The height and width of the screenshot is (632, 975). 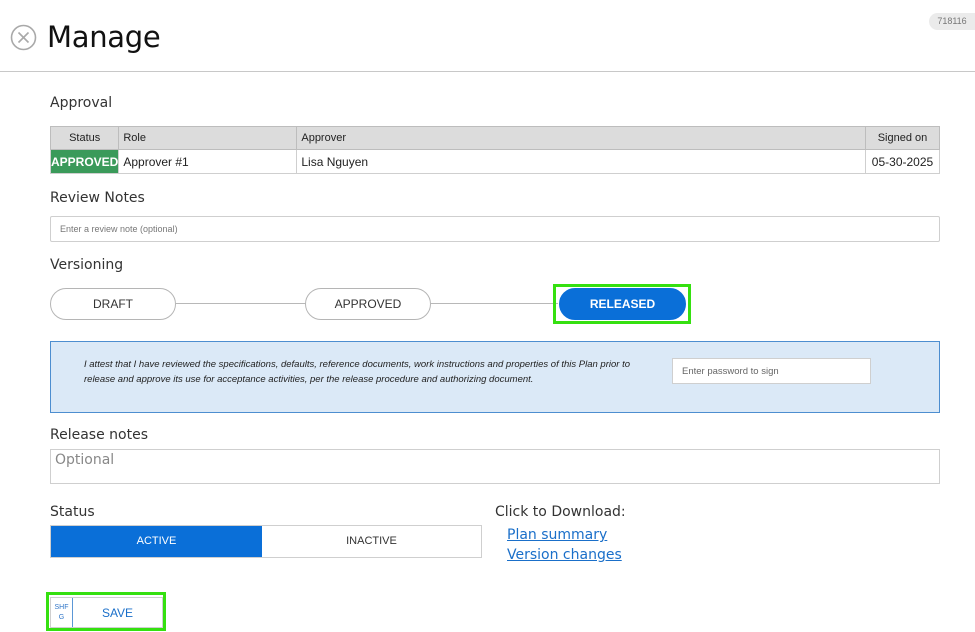 What do you see at coordinates (84, 138) in the screenshot?
I see `column-header-status: Status` at bounding box center [84, 138].